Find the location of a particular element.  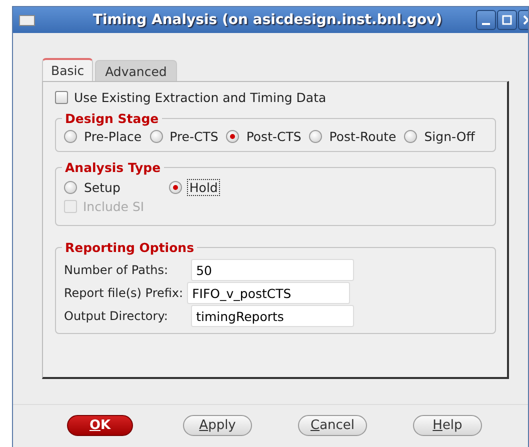

maximize-button is located at coordinates (507, 20).